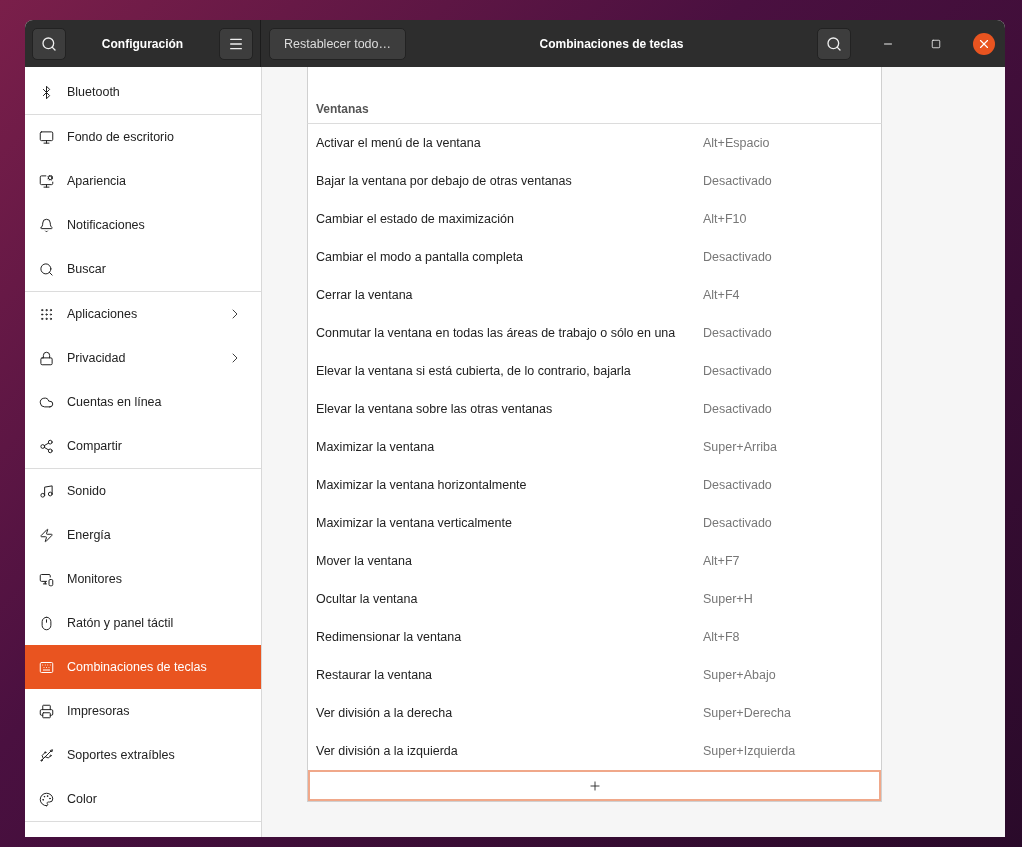  I want to click on plus-icon, so click(594, 785).